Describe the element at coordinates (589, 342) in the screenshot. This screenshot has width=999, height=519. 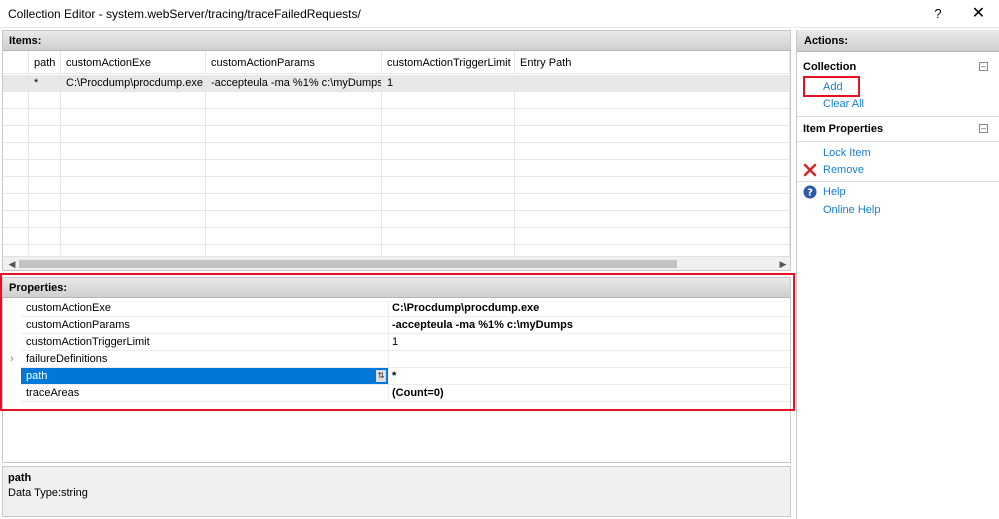
I see `property-value: 1` at that location.